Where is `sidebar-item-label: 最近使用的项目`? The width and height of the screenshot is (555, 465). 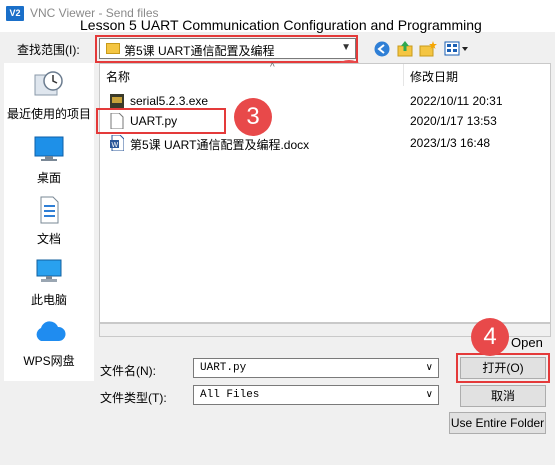 sidebar-item-label: 最近使用的项目 is located at coordinates (48, 114).